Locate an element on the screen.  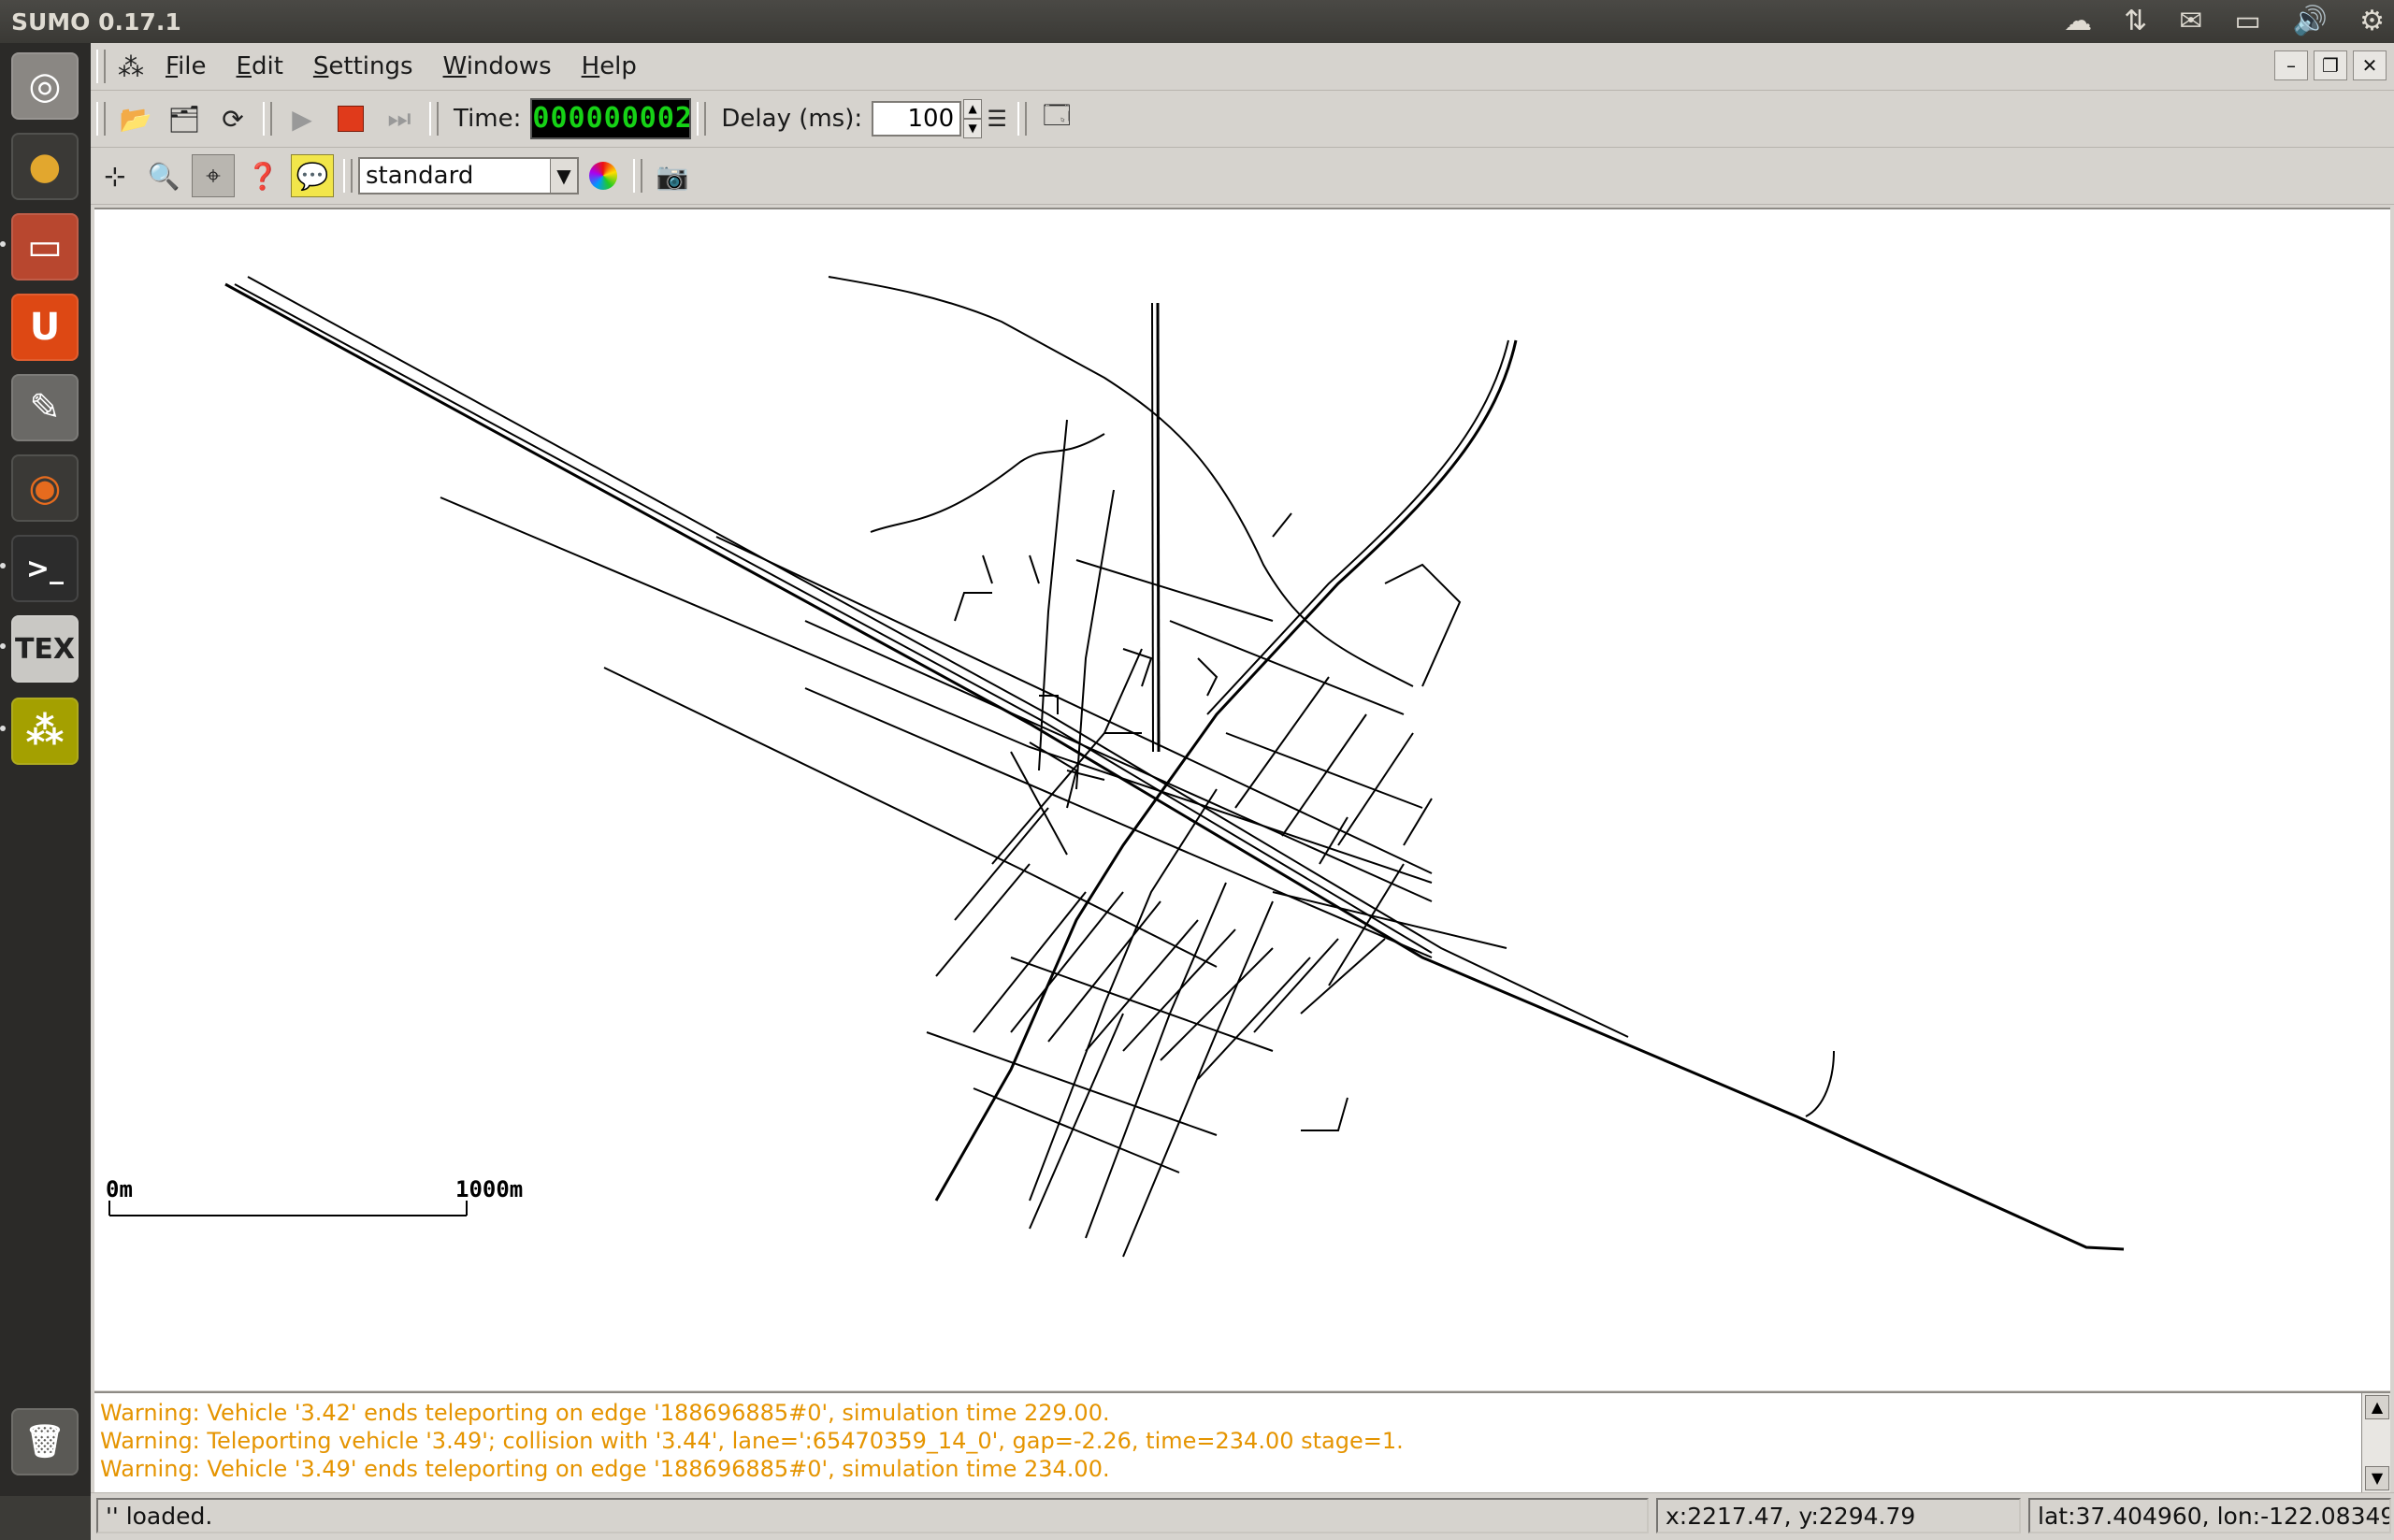
network-transfer-icon: ⇅ is located at coordinates (2135, 21).